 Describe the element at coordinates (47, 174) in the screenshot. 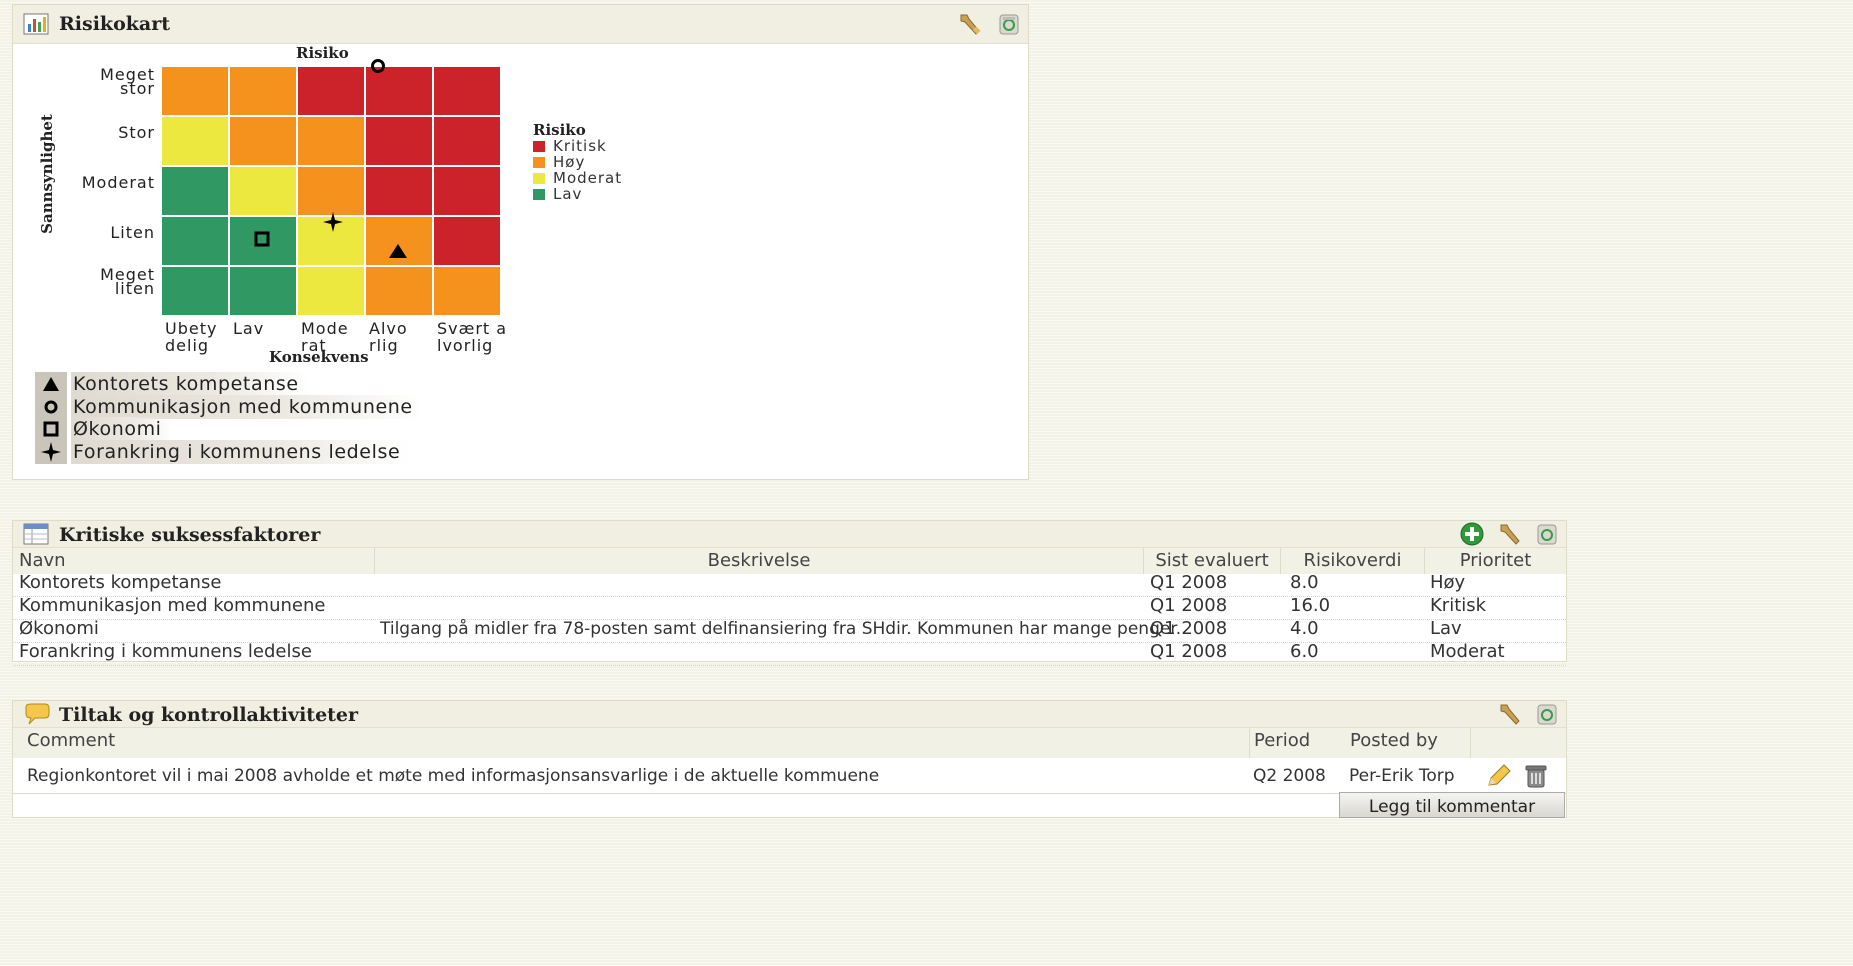

I see `y-axis-label: Sannsynlighet` at that location.